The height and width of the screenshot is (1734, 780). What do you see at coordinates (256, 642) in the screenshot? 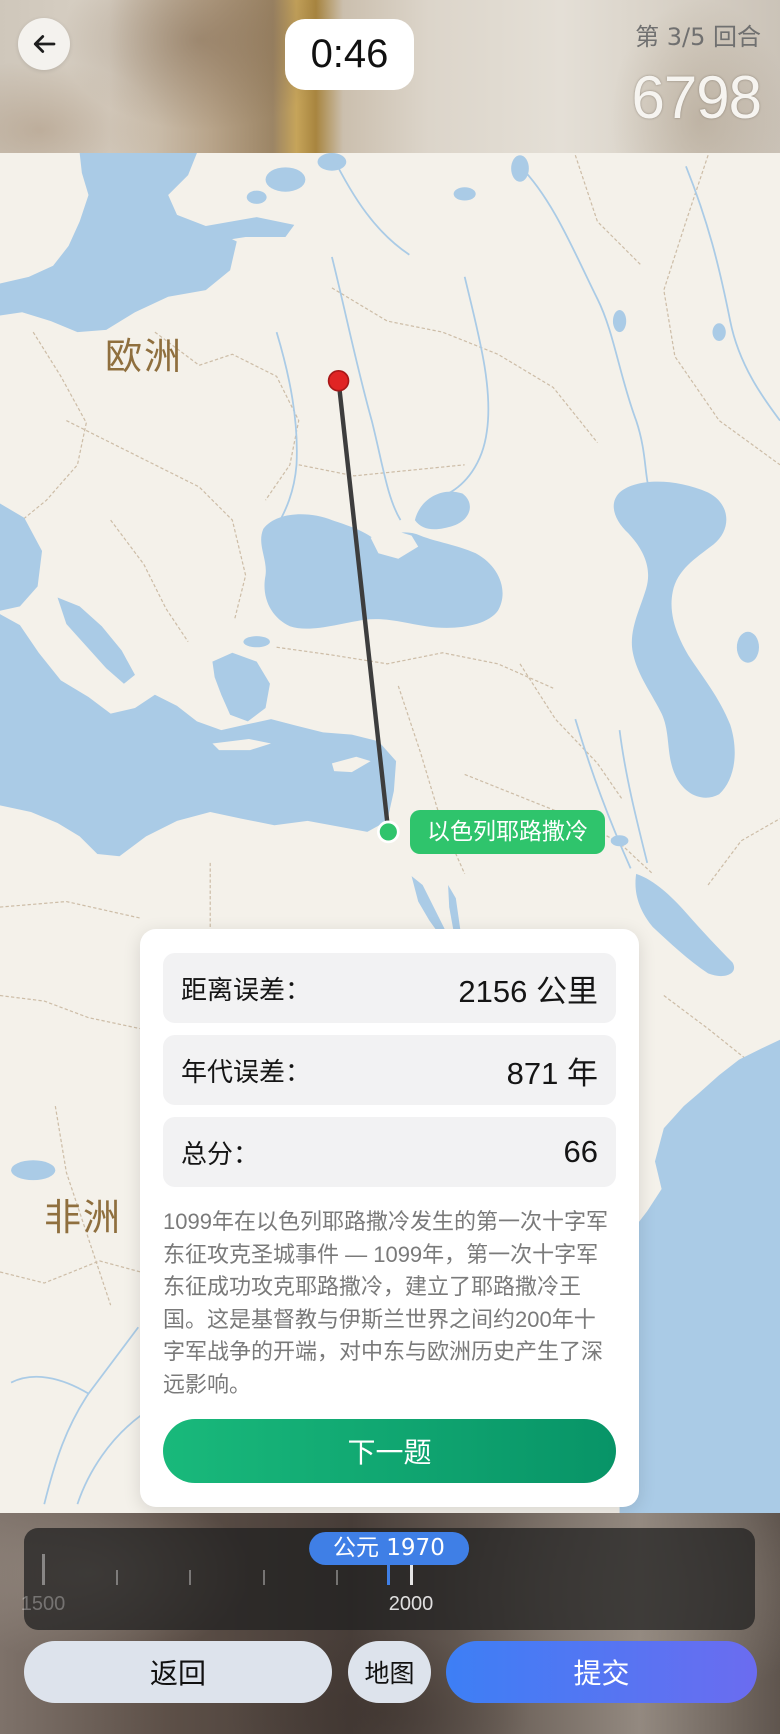
I see `sea-of-marmara` at bounding box center [256, 642].